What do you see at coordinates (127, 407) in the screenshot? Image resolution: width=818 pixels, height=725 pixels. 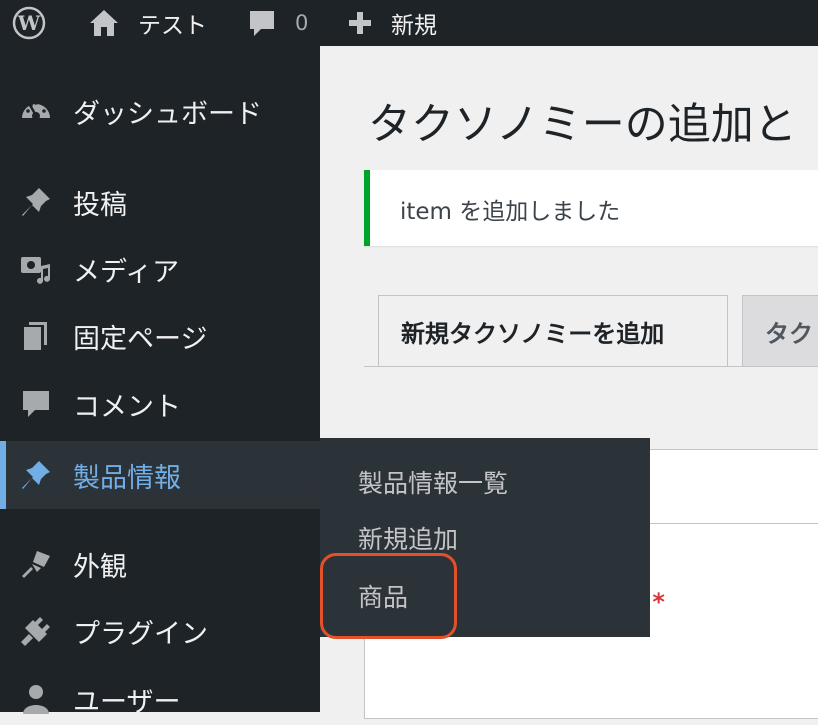 I see `menu-label-comments: コメント` at bounding box center [127, 407].